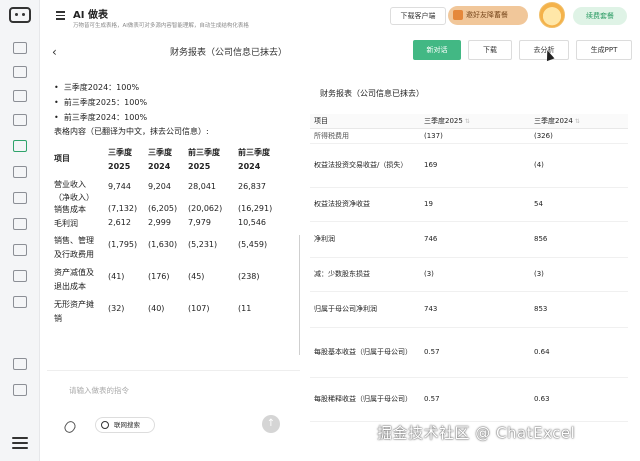 The image size is (640, 461). Describe the element at coordinates (90, 15) in the screenshot. I see `app-title: AI 做表` at that location.